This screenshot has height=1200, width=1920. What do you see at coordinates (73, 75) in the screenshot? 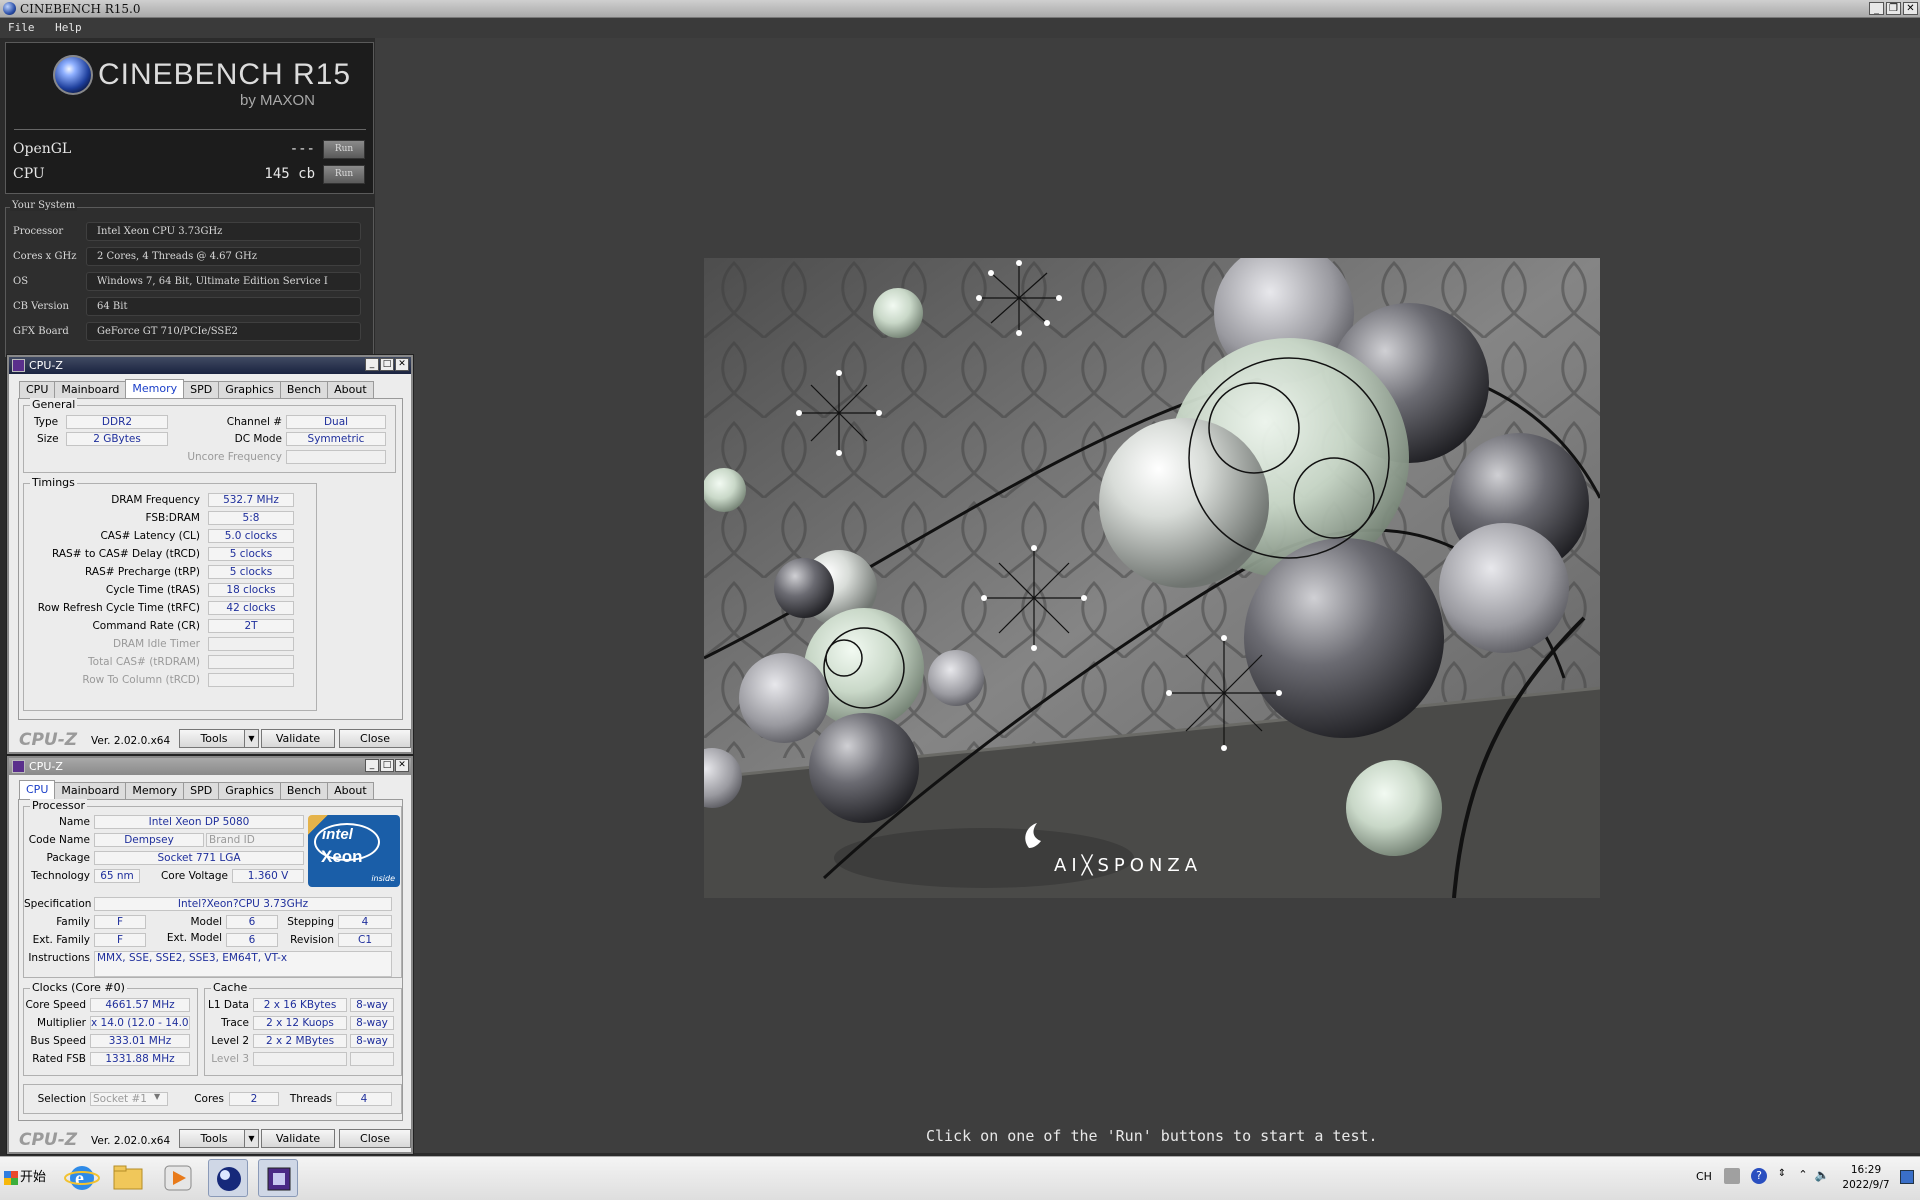
I see `cinebench-logo-icon` at bounding box center [73, 75].